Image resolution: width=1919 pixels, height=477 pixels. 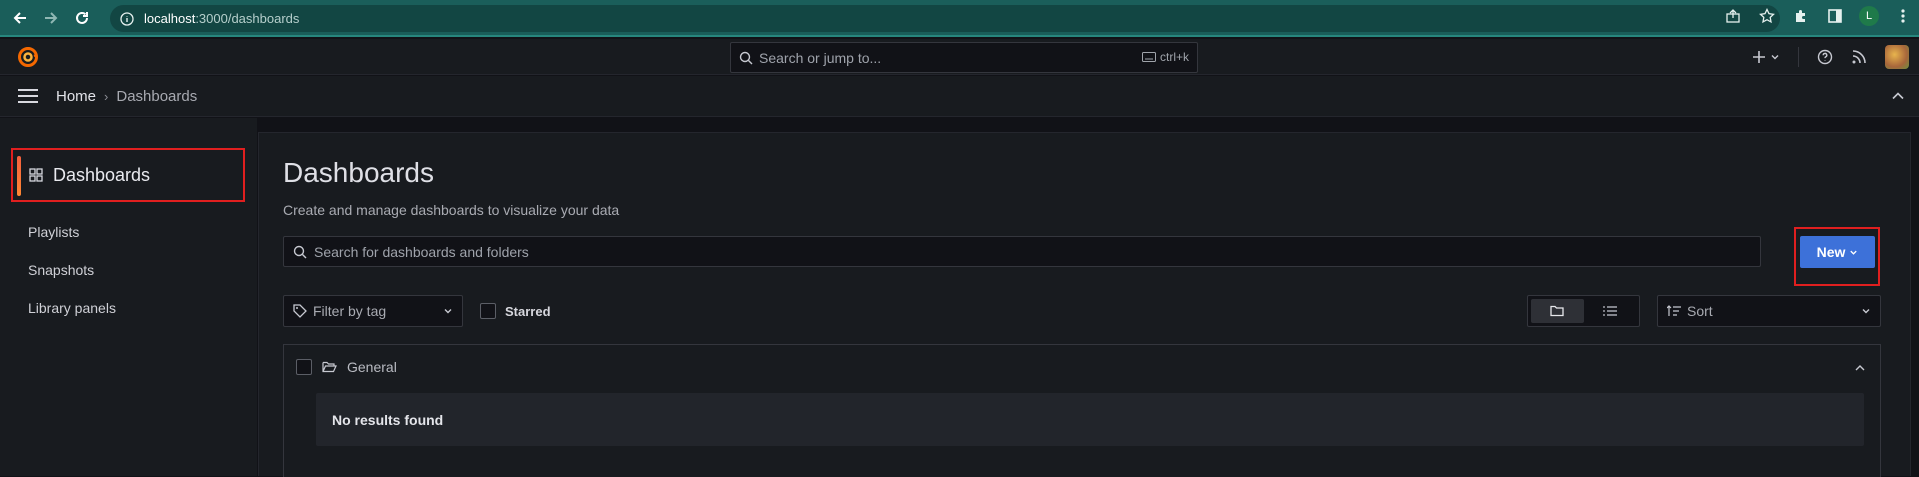 I want to click on page-title: Dashboards, so click(x=358, y=172).